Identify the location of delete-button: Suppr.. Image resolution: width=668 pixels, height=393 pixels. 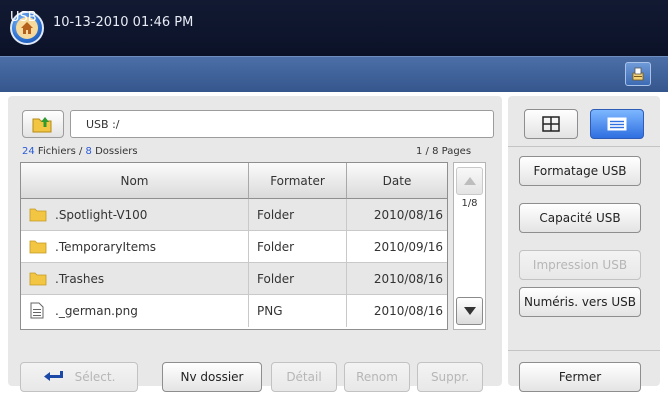
(450, 377).